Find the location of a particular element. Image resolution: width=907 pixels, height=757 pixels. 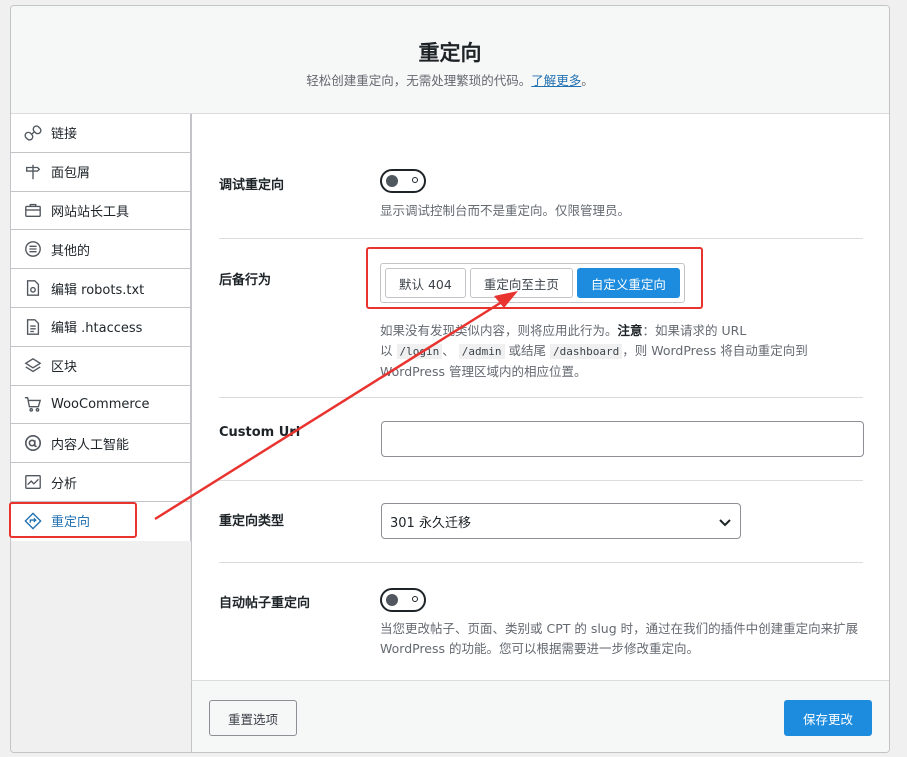

desc-text: 以 is located at coordinates (386, 350).